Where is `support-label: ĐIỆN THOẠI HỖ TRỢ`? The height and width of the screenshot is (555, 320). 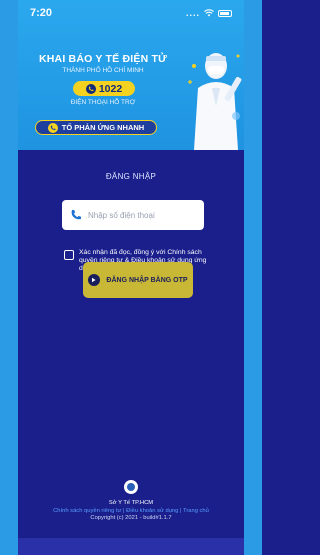 support-label: ĐIỆN THOẠI HỖ TRỢ is located at coordinates (103, 102).